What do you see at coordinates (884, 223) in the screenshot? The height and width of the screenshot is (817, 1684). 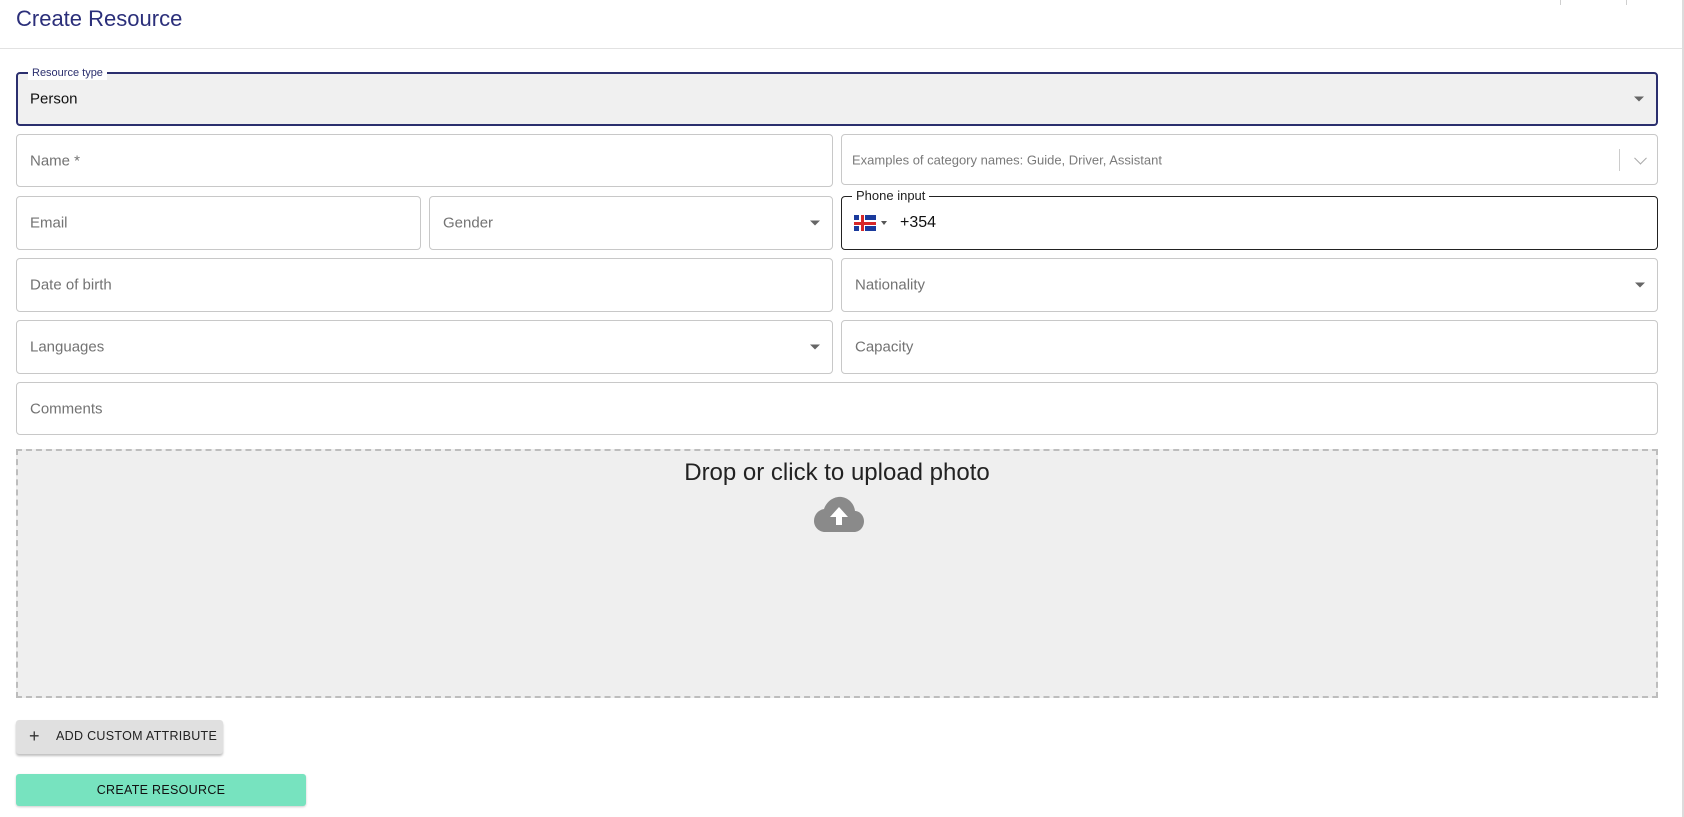 I see `country-caret-icon` at bounding box center [884, 223].